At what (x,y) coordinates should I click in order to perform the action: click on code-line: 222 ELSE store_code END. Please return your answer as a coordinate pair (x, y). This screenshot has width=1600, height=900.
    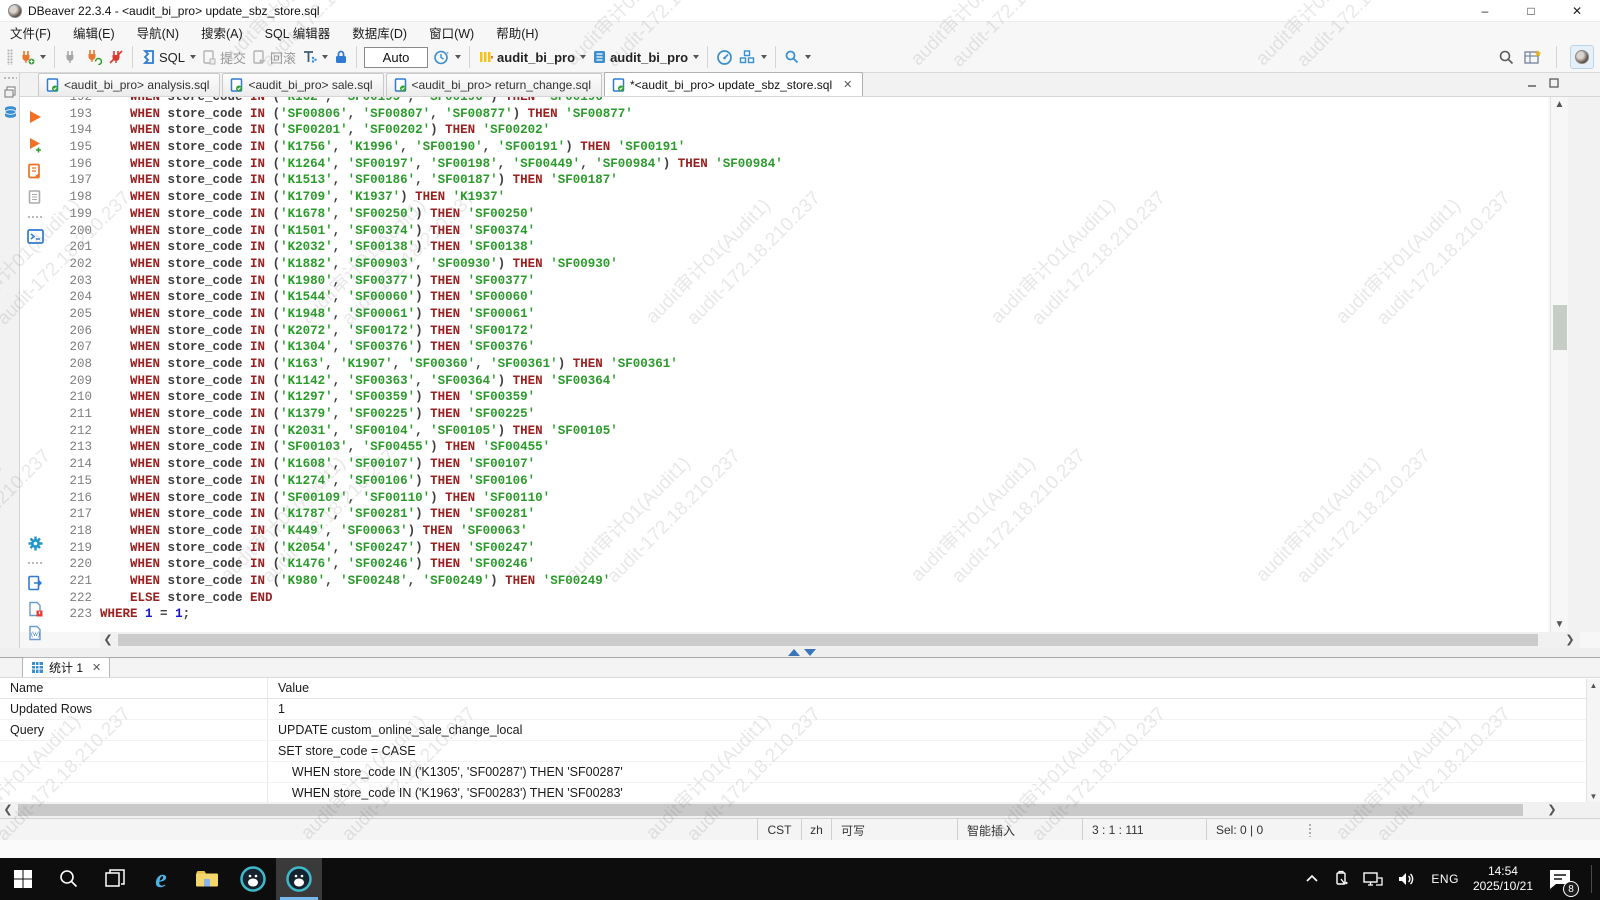
    Looking at the image, I should click on (799, 598).